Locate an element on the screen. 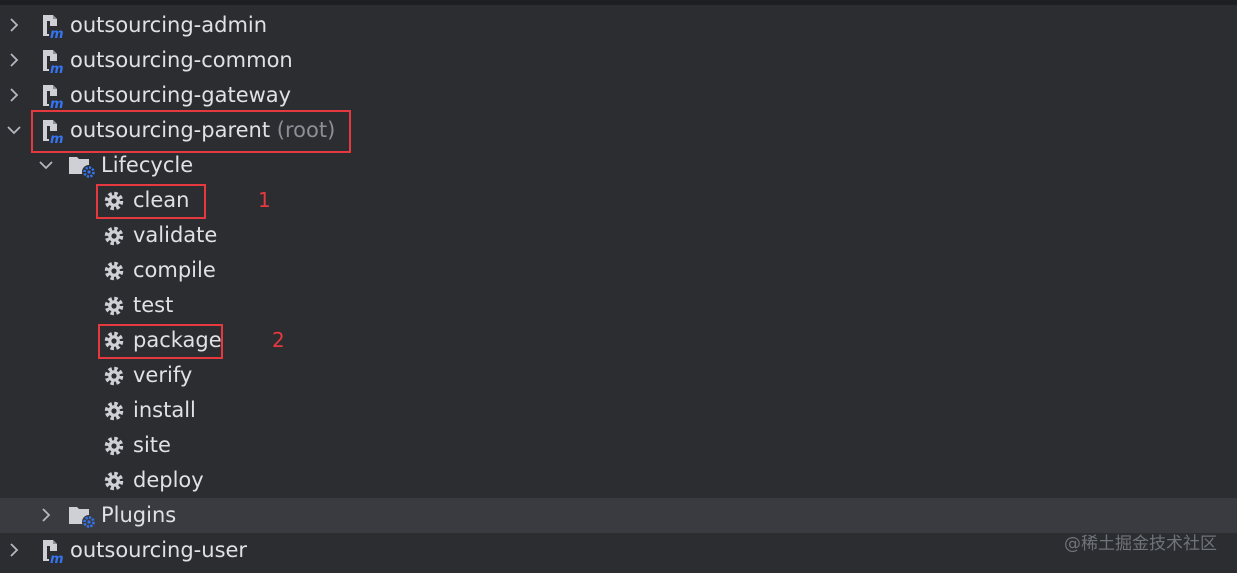  module-label: outsourcing-gateway is located at coordinates (181, 95).